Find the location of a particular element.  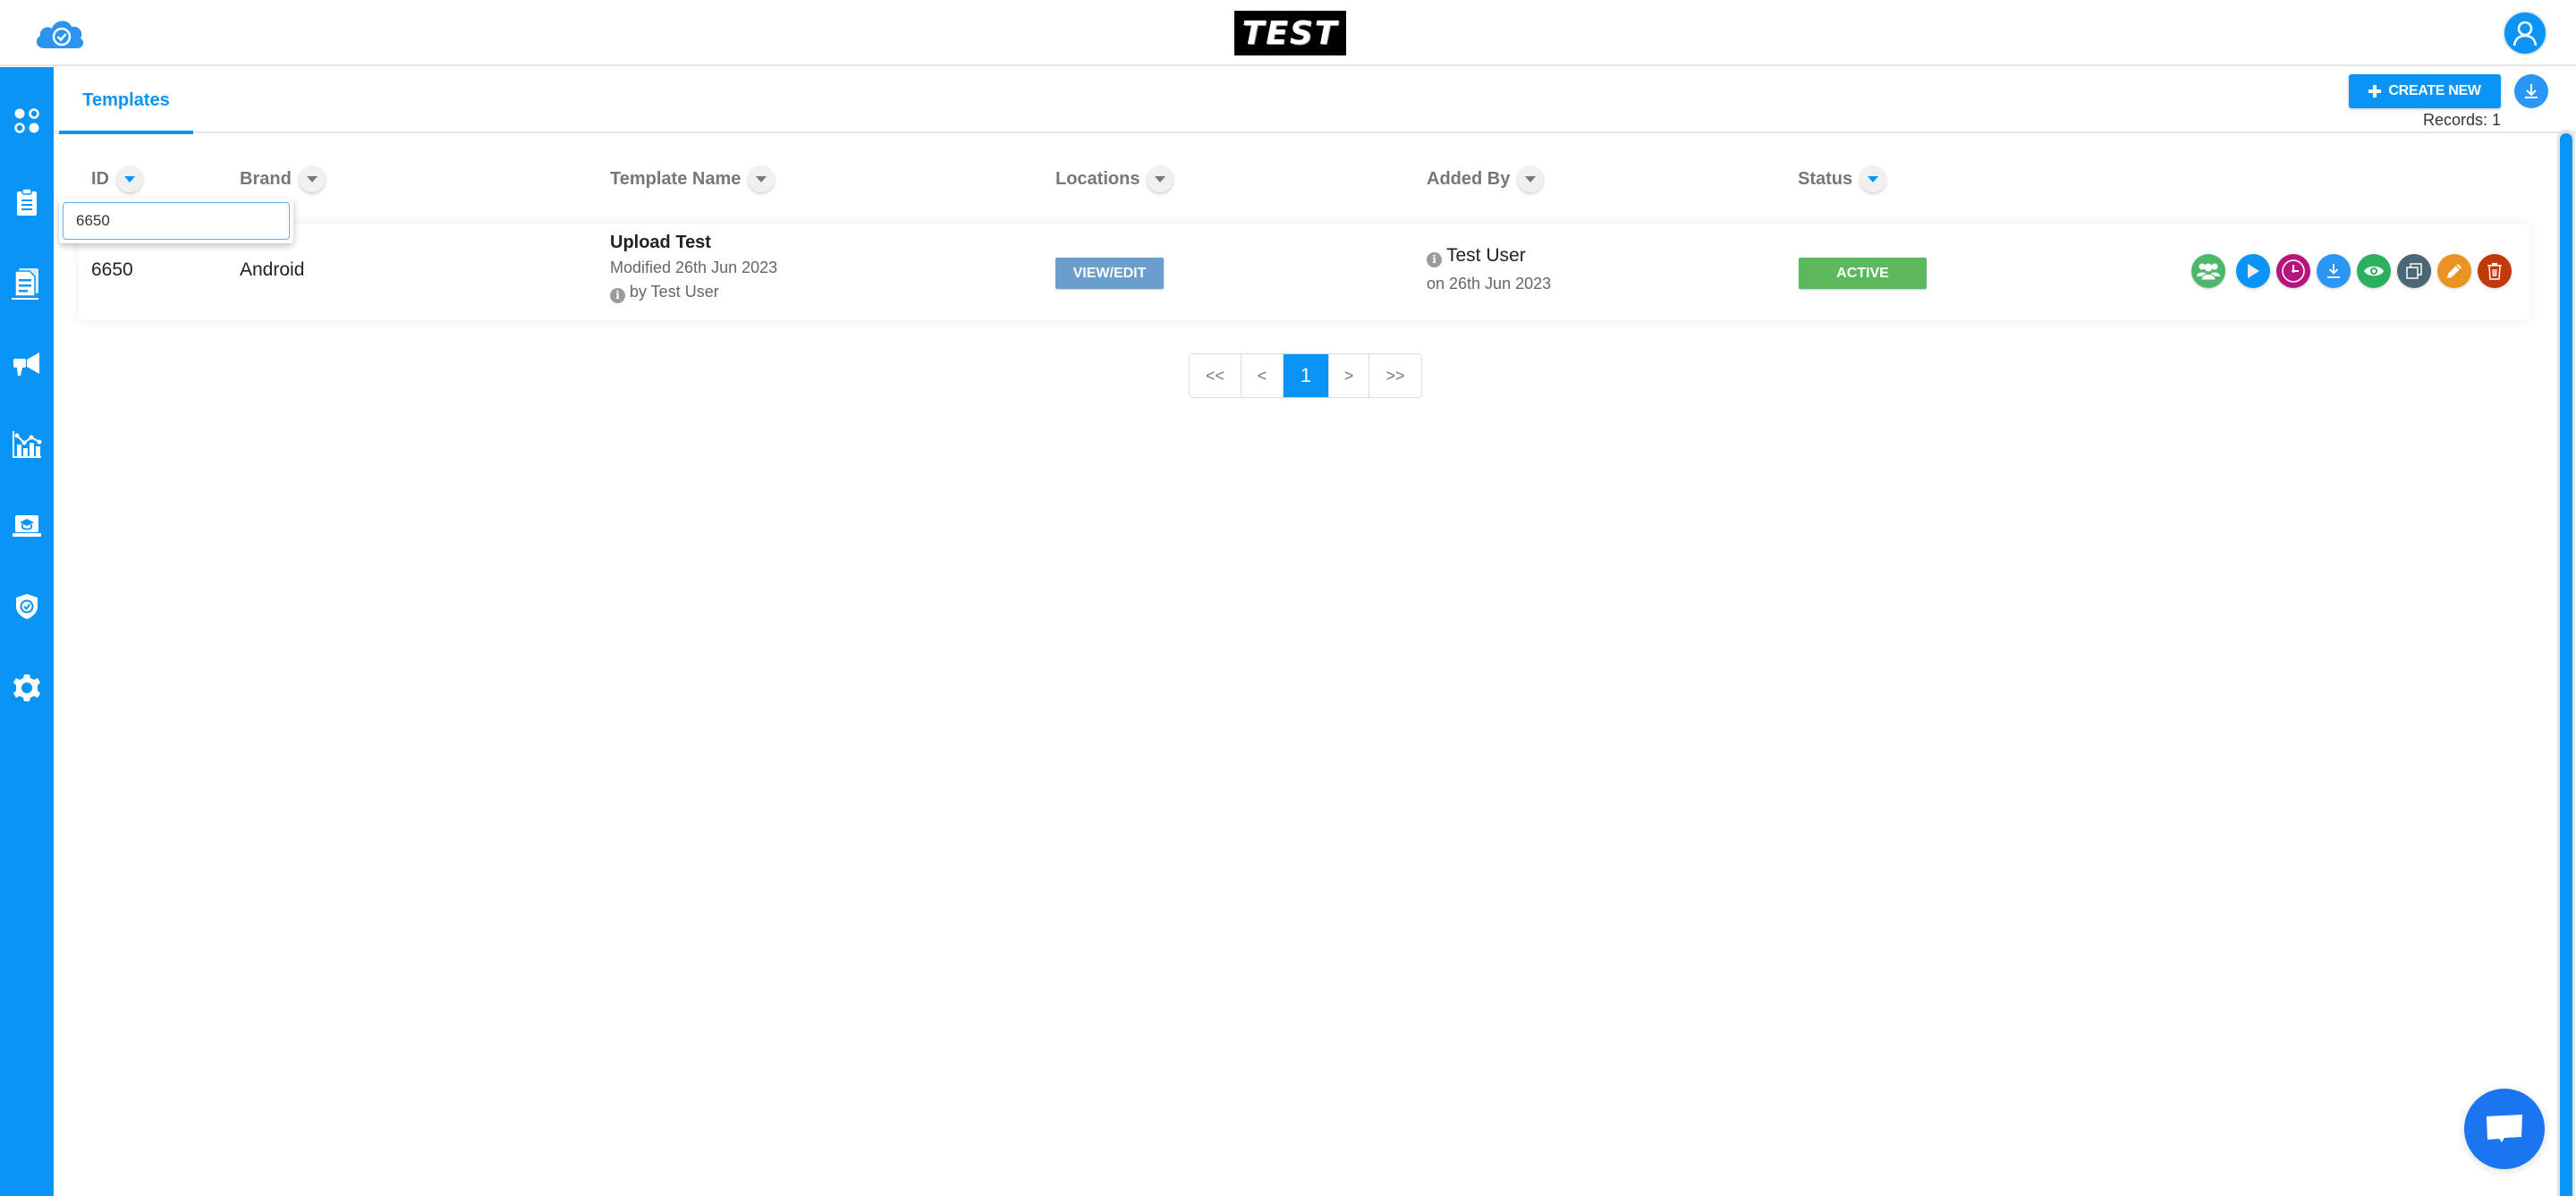

duplicate-button is located at coordinates (2414, 271).